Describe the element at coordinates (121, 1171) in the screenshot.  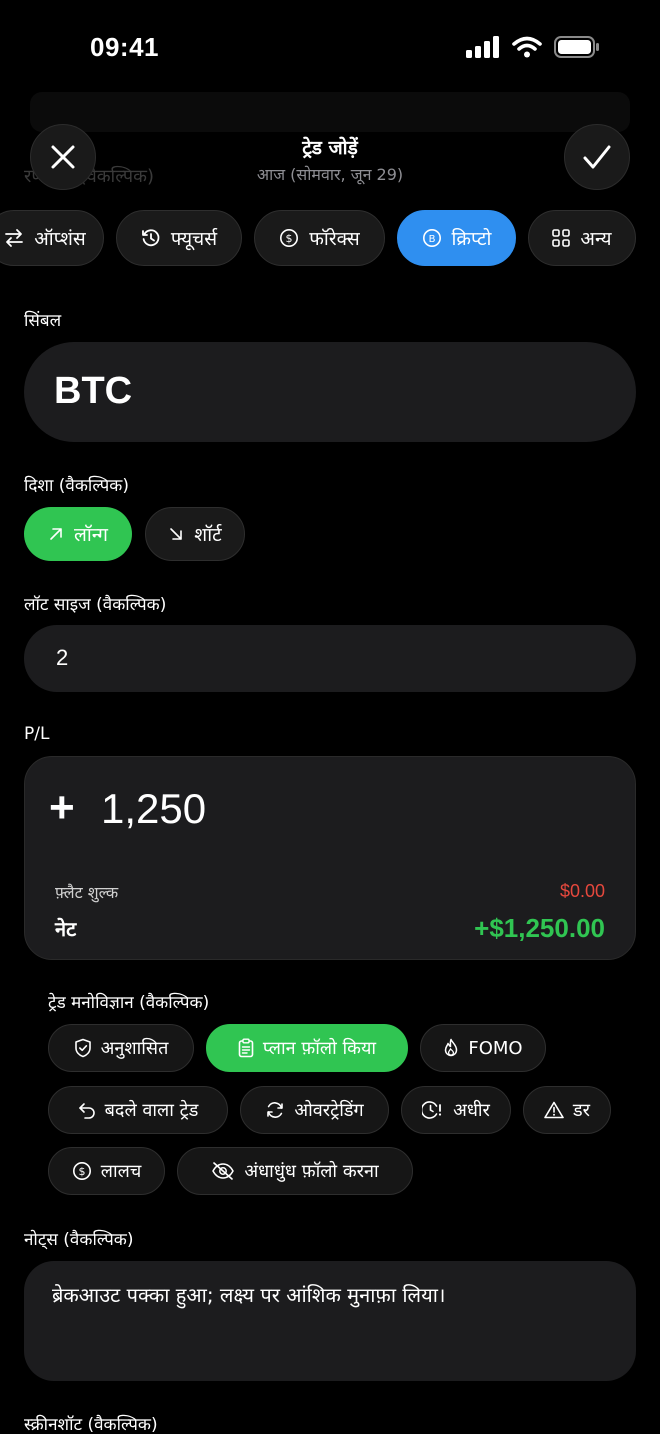
I see `chip-label: लालच` at that location.